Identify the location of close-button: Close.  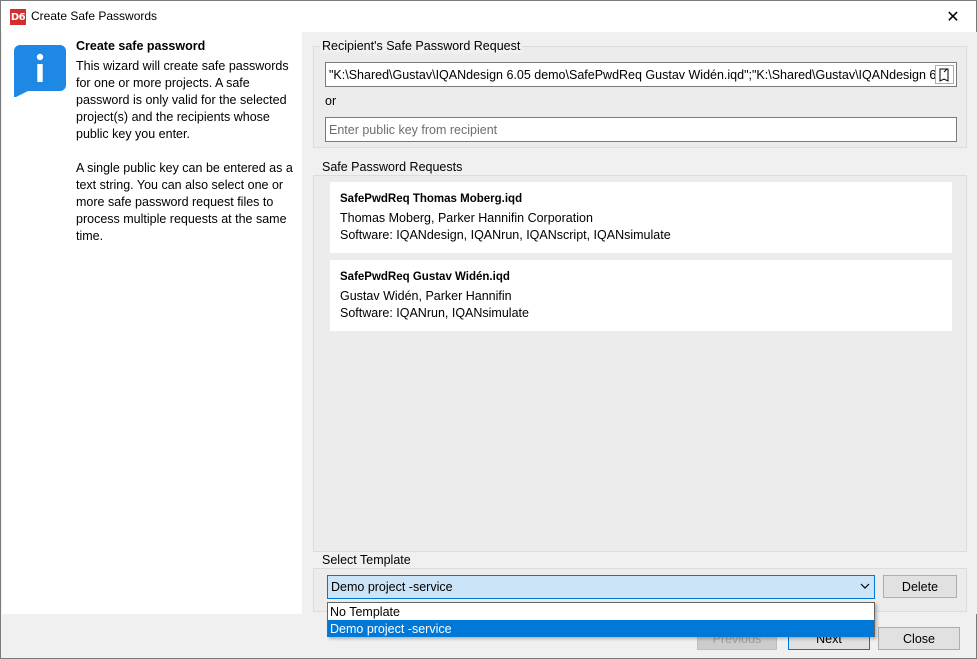
(919, 638).